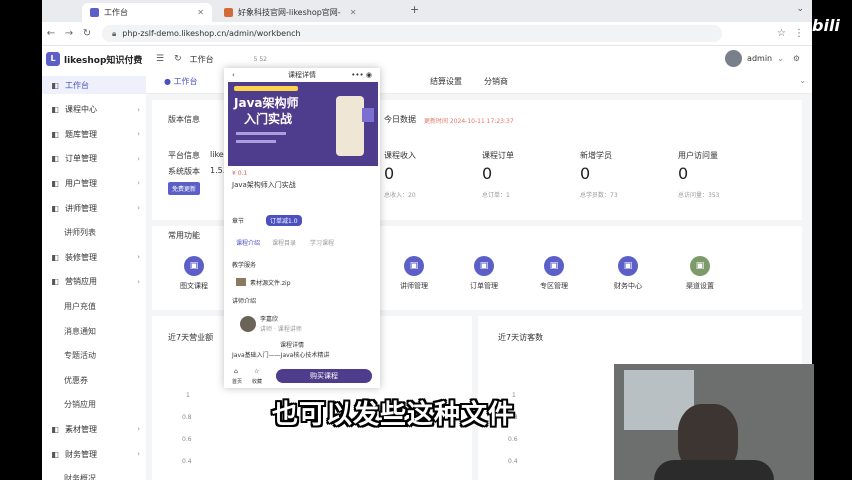  What do you see at coordinates (94, 282) in the screenshot?
I see `sidebar-item: ◧ 营销应用 ›` at bounding box center [94, 282].